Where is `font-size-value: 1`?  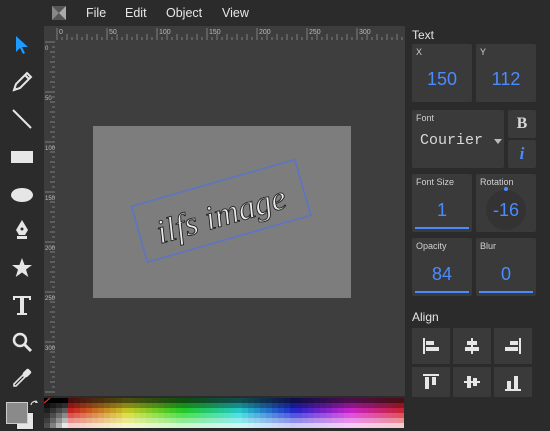
font-size-value: 1 is located at coordinates (442, 210).